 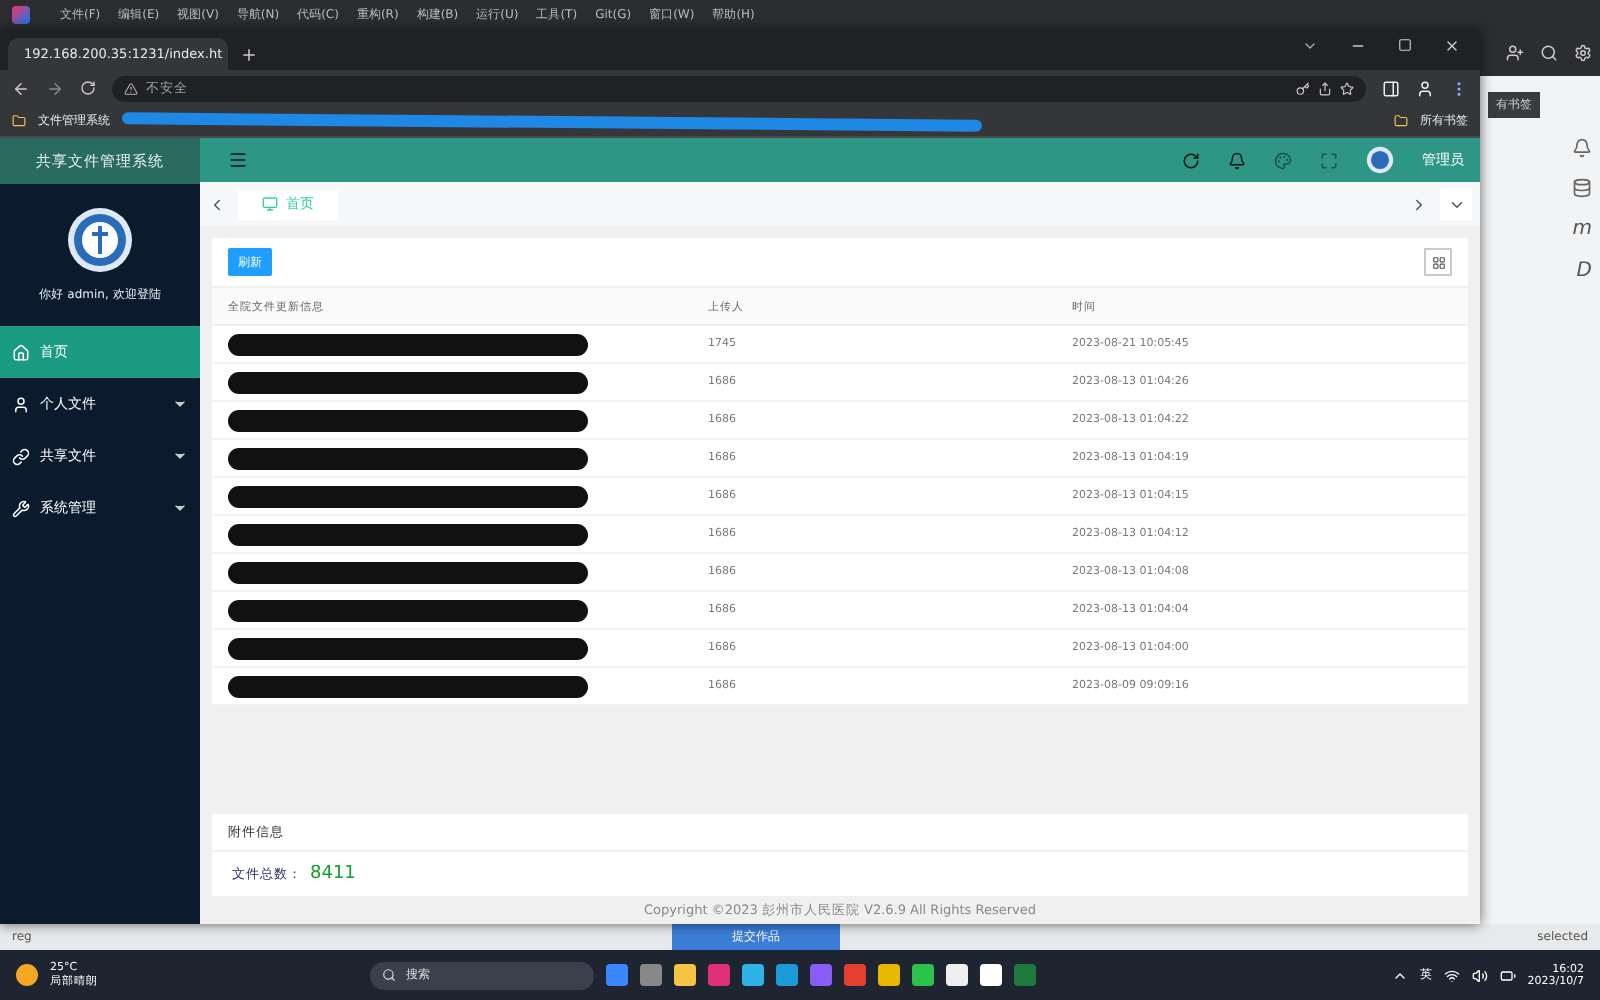 I want to click on profile-icon, so click(x=1425, y=88).